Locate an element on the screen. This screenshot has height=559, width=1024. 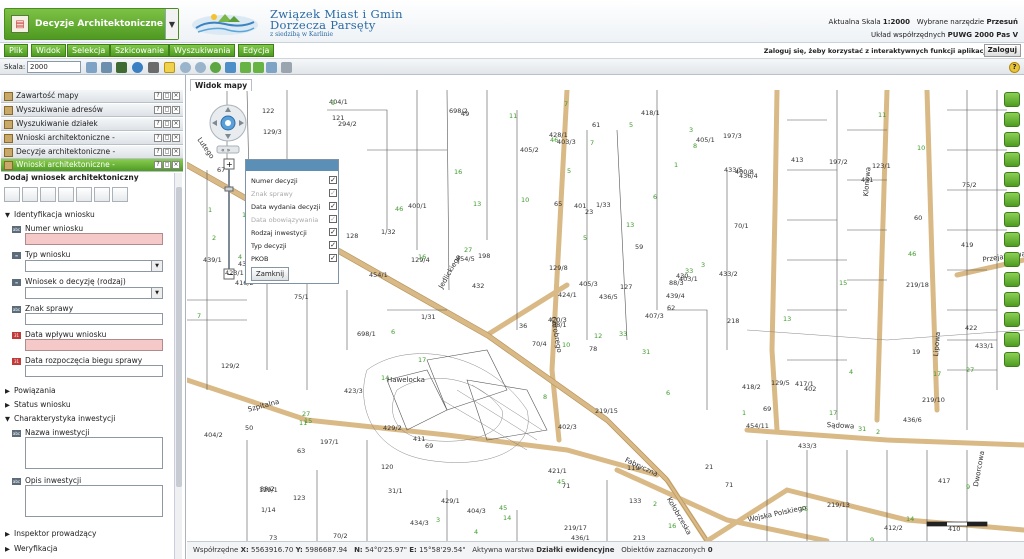
link-icon is located at coordinates (286, 67).